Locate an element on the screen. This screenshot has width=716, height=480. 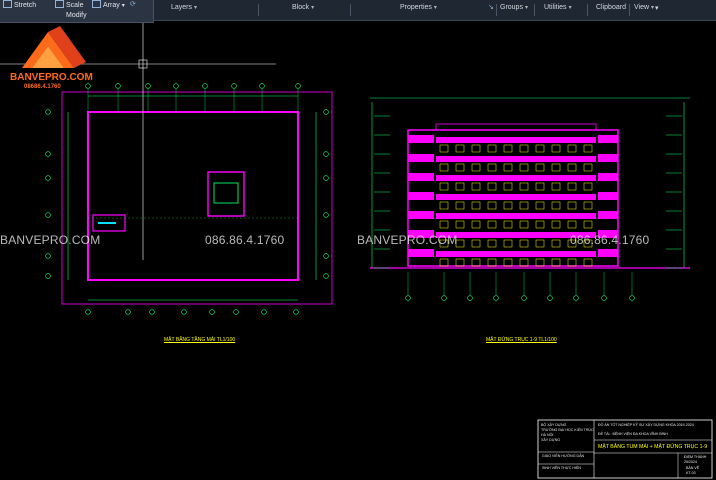
panel-block: Block ▾ is located at coordinates (303, 7).